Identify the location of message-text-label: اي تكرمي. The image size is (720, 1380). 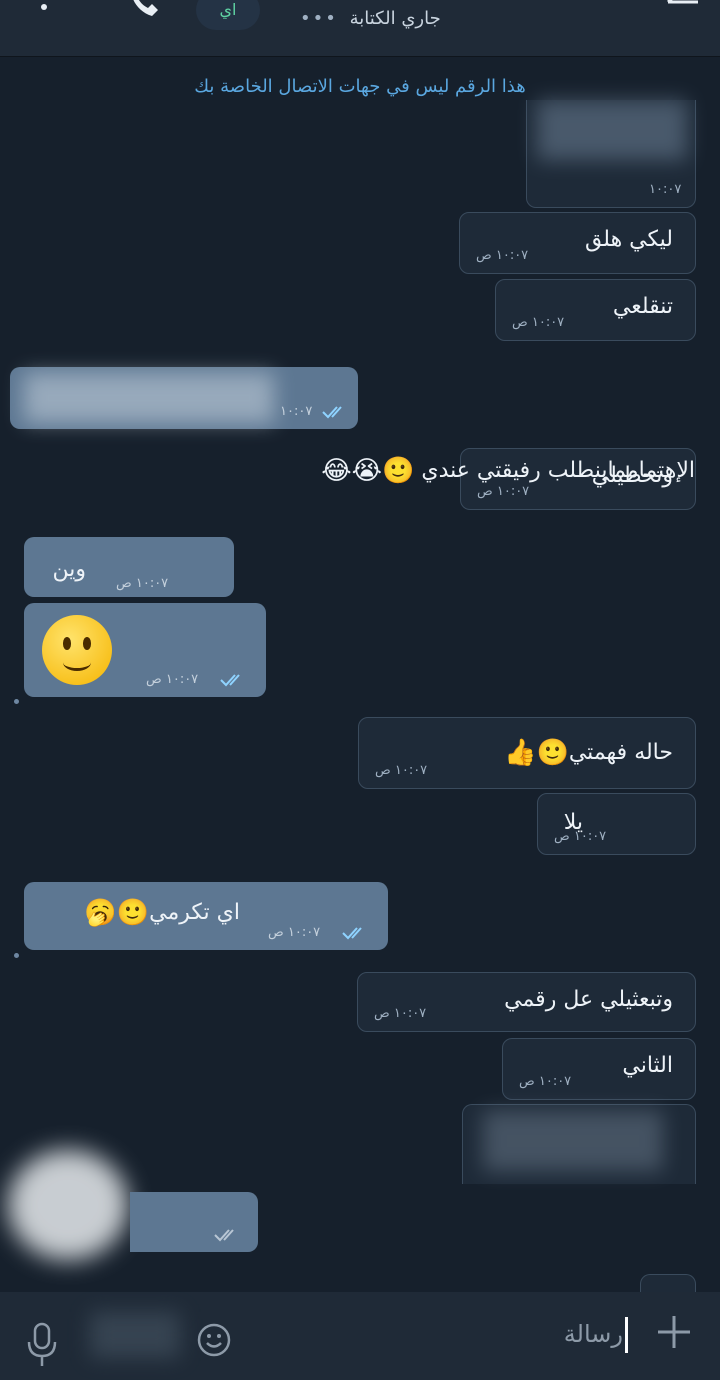
(194, 912).